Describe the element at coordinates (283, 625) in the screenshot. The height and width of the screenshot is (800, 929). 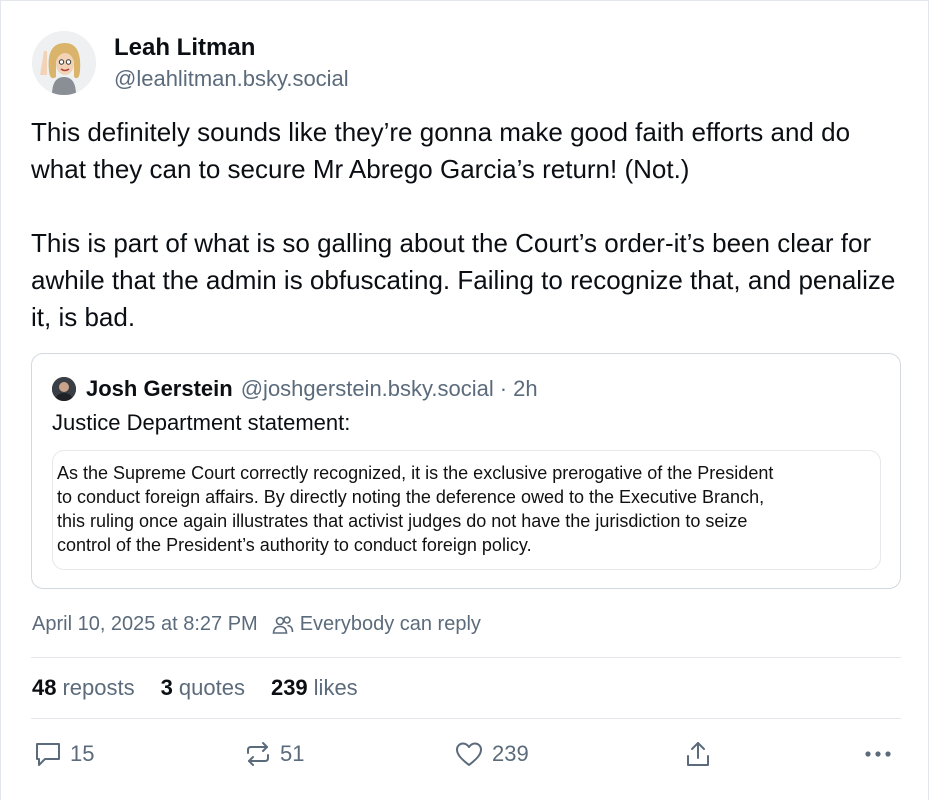
I see `people-icon` at that location.